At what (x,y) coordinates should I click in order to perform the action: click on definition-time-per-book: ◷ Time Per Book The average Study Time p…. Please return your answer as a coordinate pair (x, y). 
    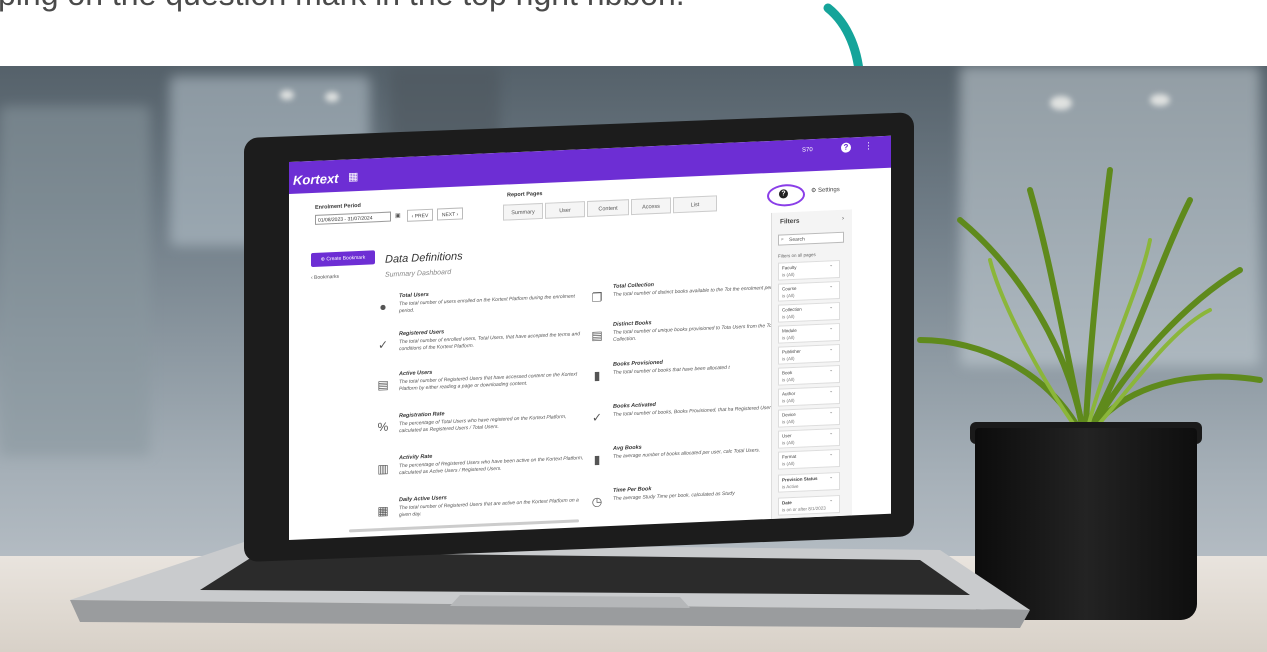
    Looking at the image, I should click on (696, 494).